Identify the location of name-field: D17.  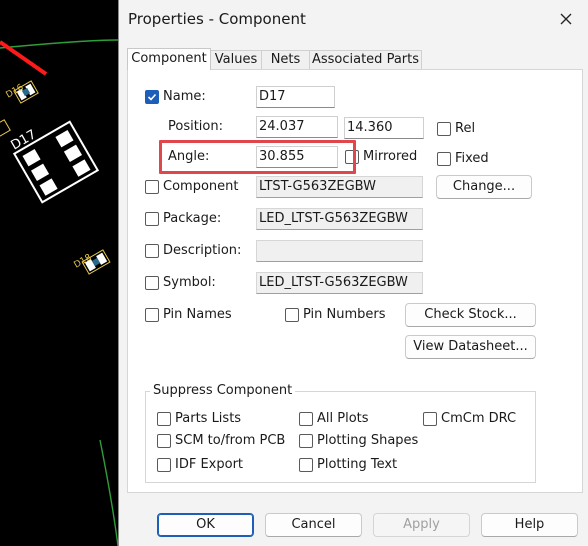
(295, 97).